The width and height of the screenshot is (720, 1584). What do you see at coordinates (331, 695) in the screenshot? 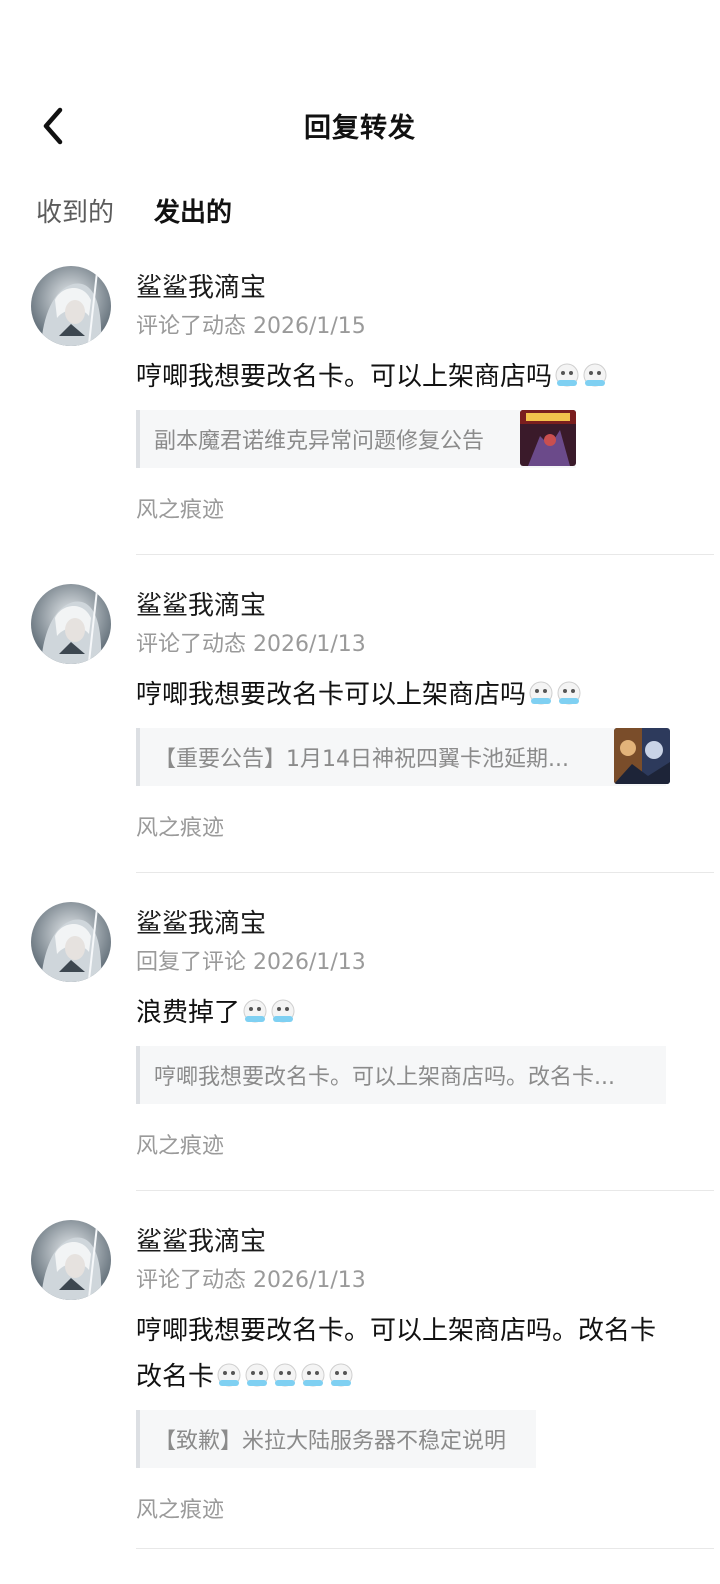
I see `comment-text: 哼唧我想要改名卡可以上架商店吗` at bounding box center [331, 695].